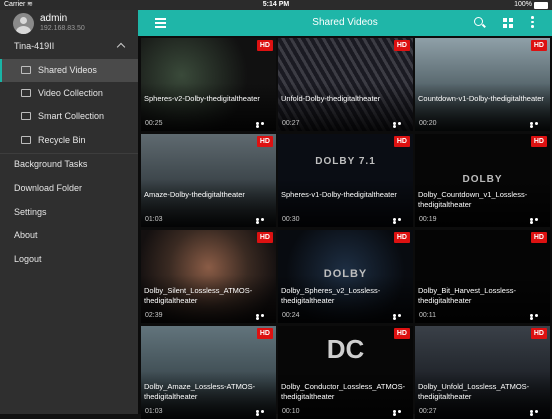 Image resolution: width=552 pixels, height=419 pixels. I want to click on video-duration: 00:27, so click(291, 123).